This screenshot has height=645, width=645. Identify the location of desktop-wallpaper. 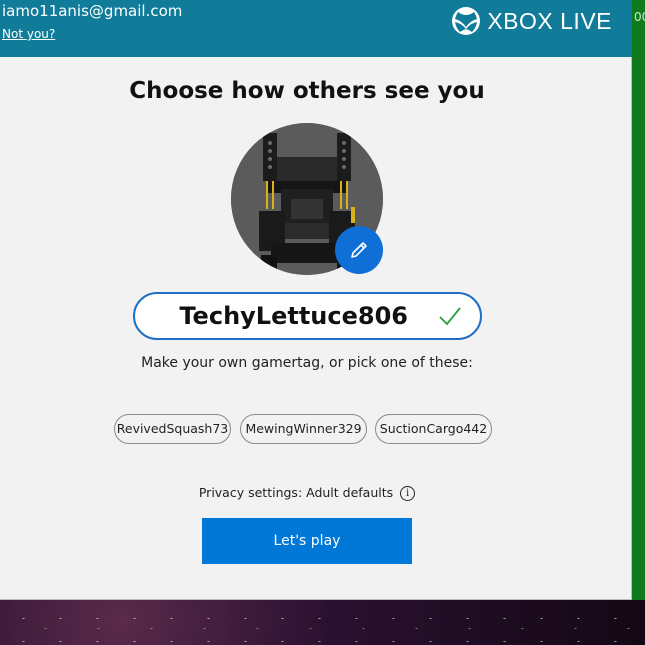
(322, 622).